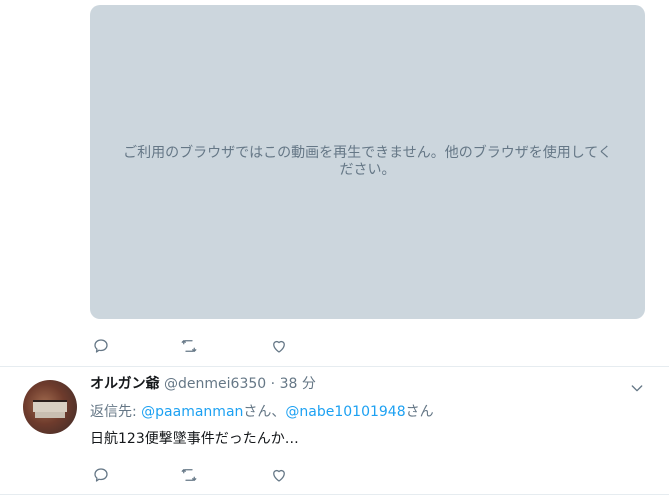  I want to click on tweet-header: オルガン爺 @denmei6350 · 38 分, so click(203, 384).